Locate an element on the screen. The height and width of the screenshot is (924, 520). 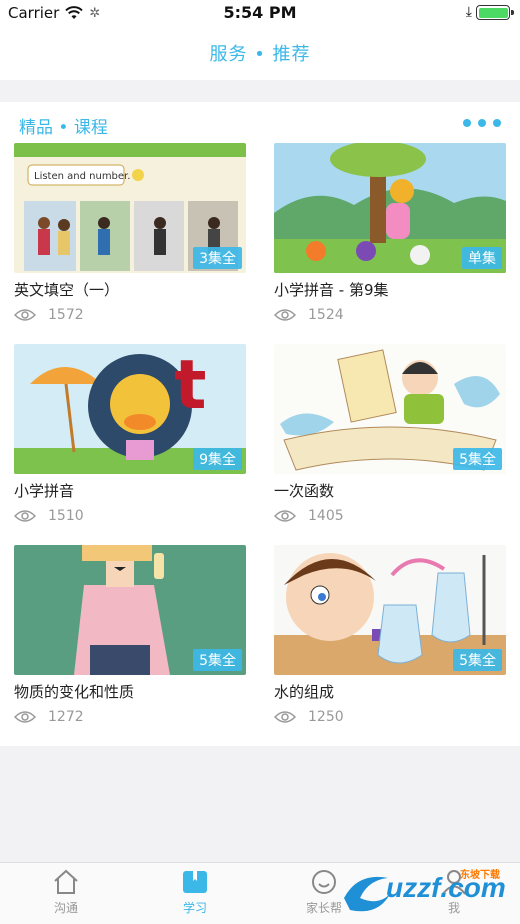
view-count: 1250 is located at coordinates (326, 717).